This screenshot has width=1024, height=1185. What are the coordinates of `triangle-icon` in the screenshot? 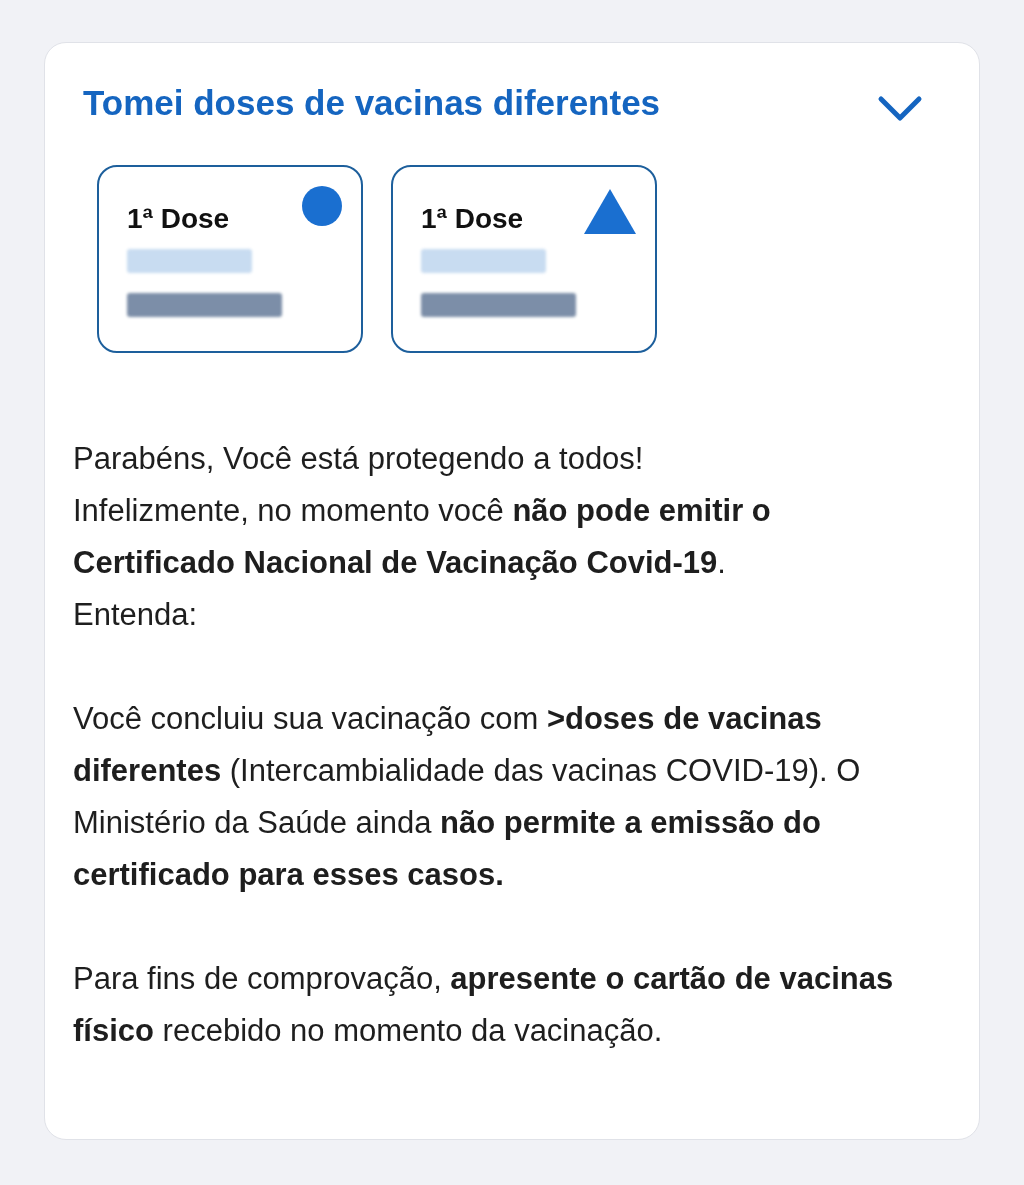 It's located at (610, 211).